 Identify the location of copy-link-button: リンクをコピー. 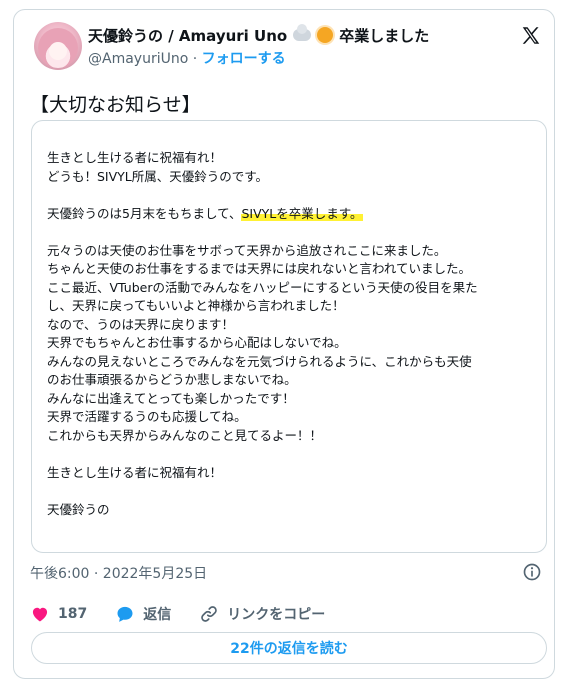
(262, 614).